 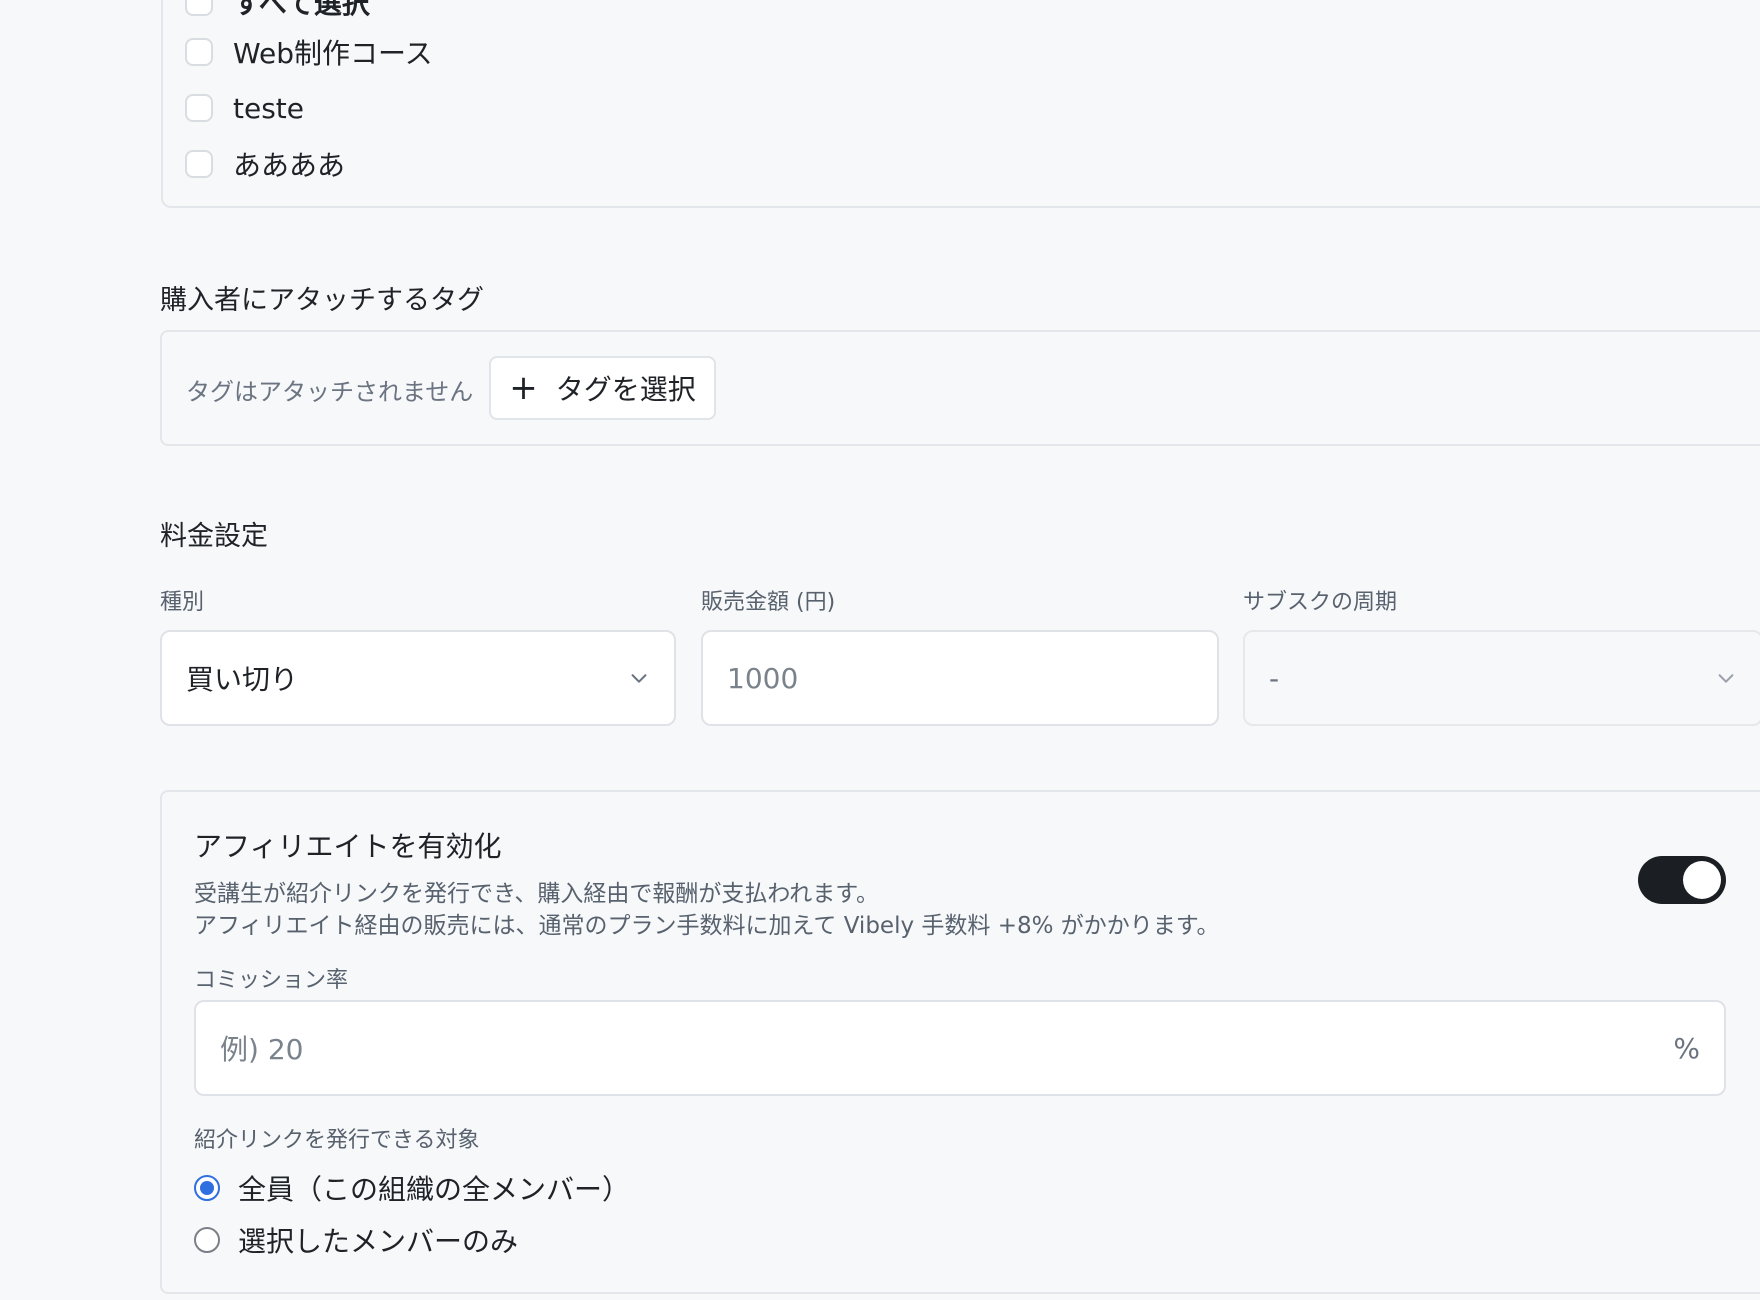 I want to click on type-select: 買い切り, so click(x=418, y=678).